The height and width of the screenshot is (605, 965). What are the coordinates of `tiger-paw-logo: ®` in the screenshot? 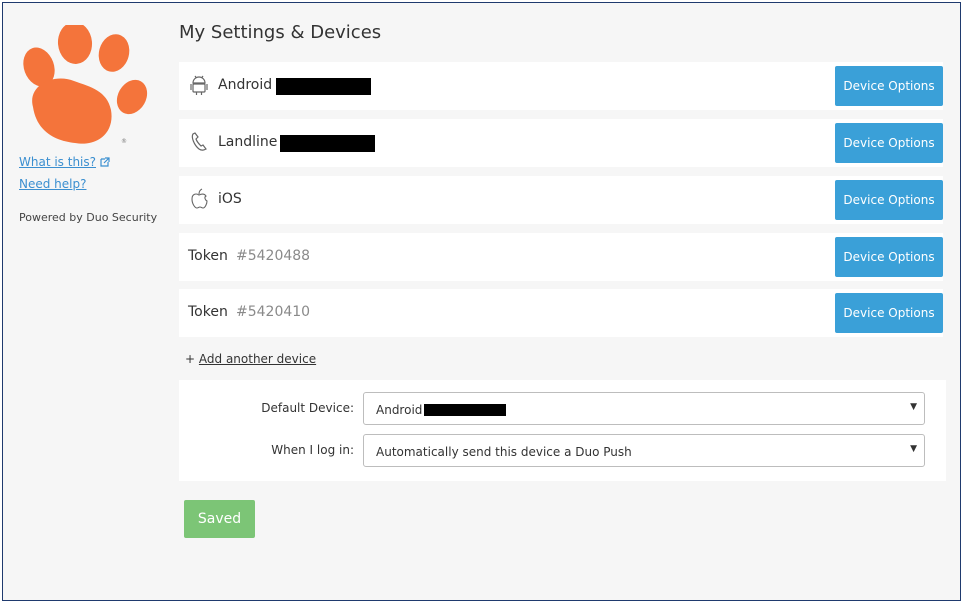 It's located at (85, 85).